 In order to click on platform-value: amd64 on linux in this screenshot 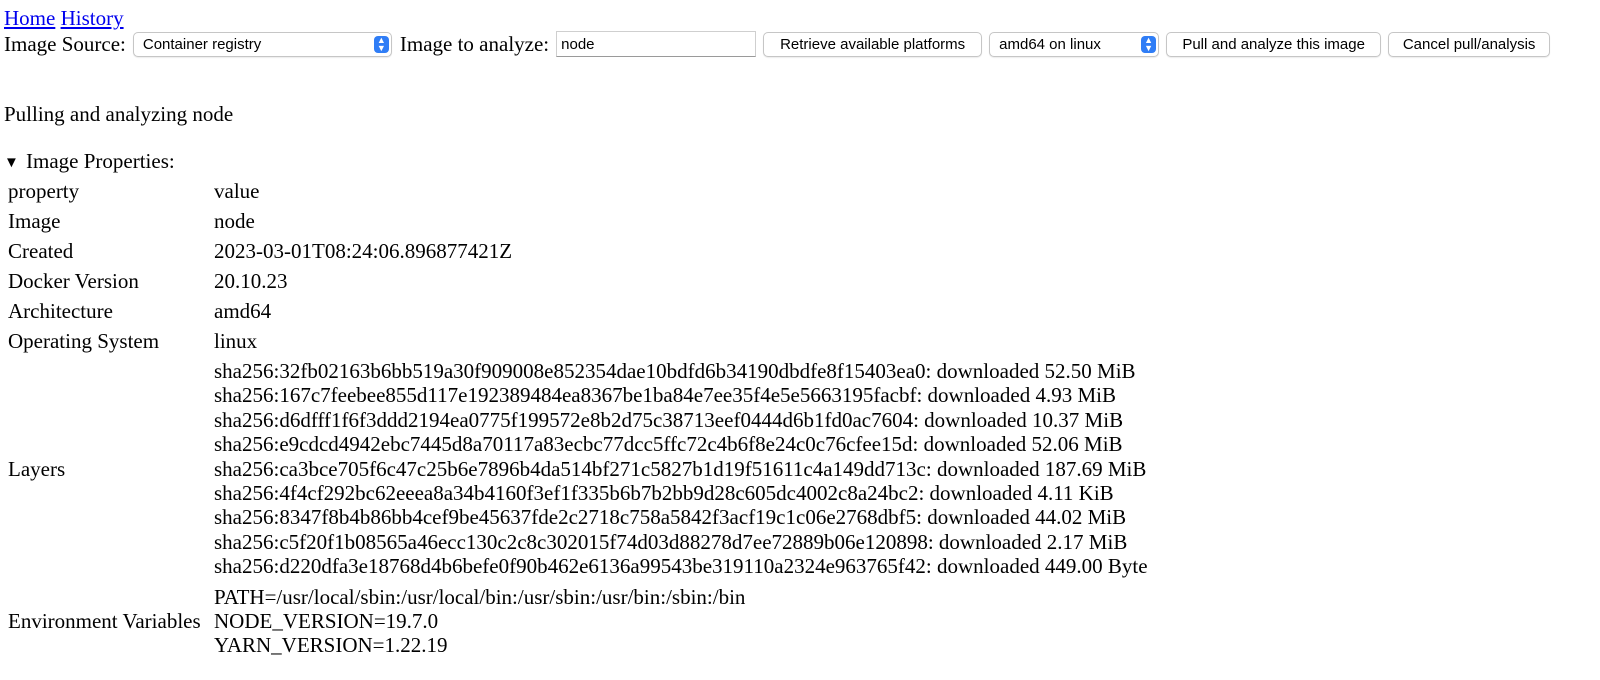, I will do `click(1050, 44)`.